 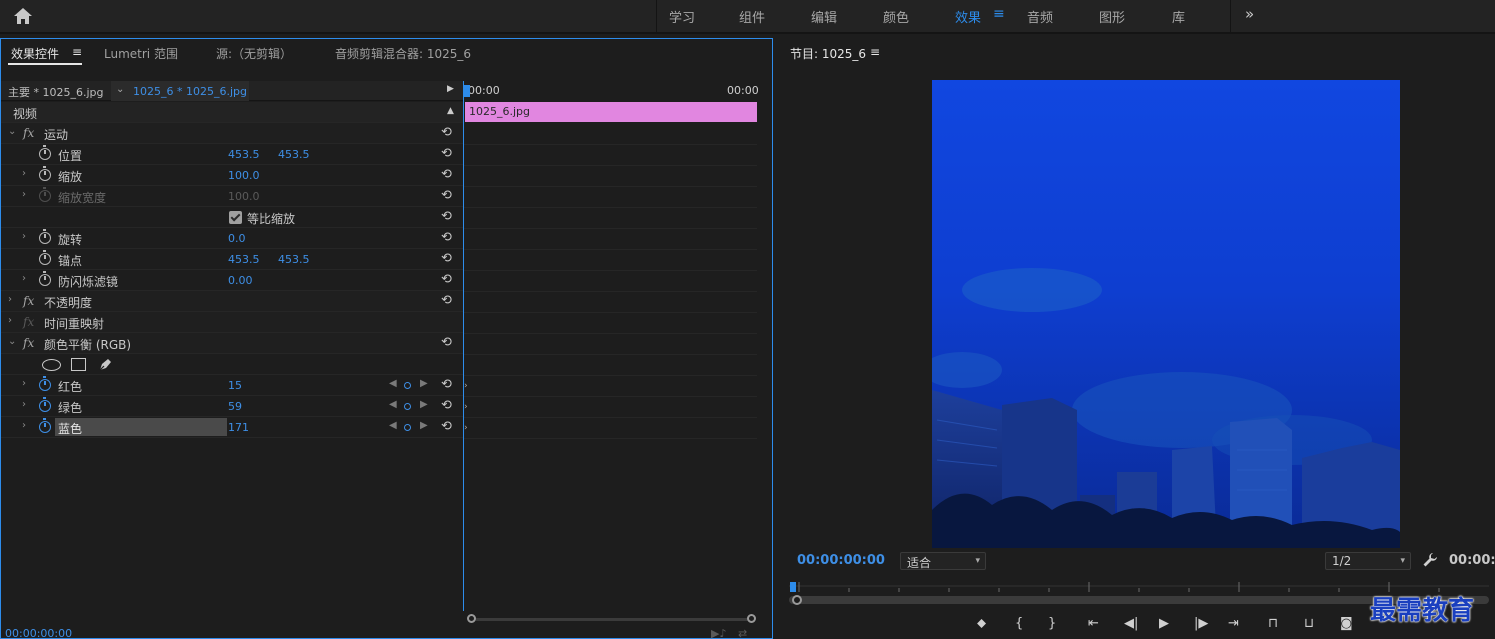 What do you see at coordinates (751, 618) in the screenshot?
I see `zoom-handle-right` at bounding box center [751, 618].